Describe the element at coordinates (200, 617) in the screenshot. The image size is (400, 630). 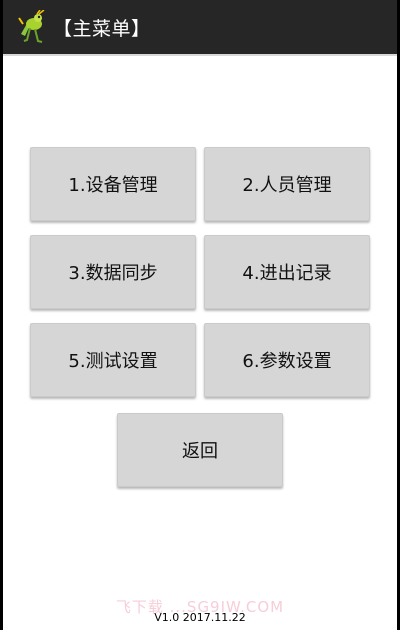
I see `version-label: V1.0 2017.11.22` at that location.